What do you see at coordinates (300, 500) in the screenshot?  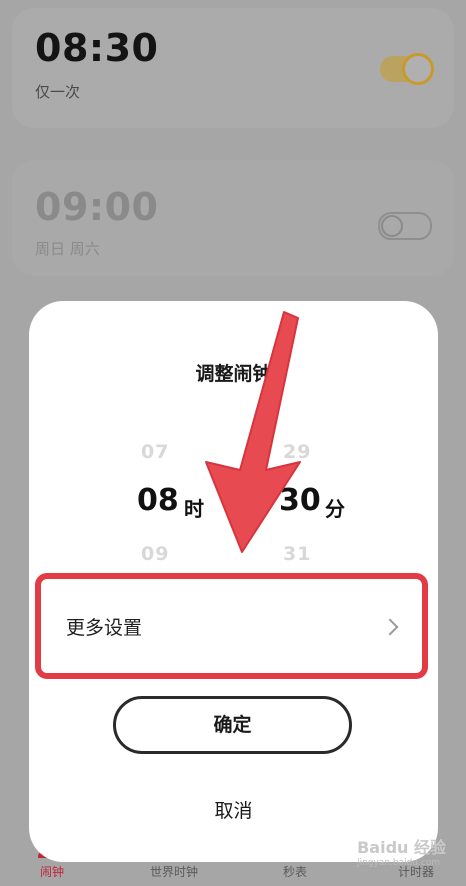 I see `minute-picker-selected: 30` at bounding box center [300, 500].